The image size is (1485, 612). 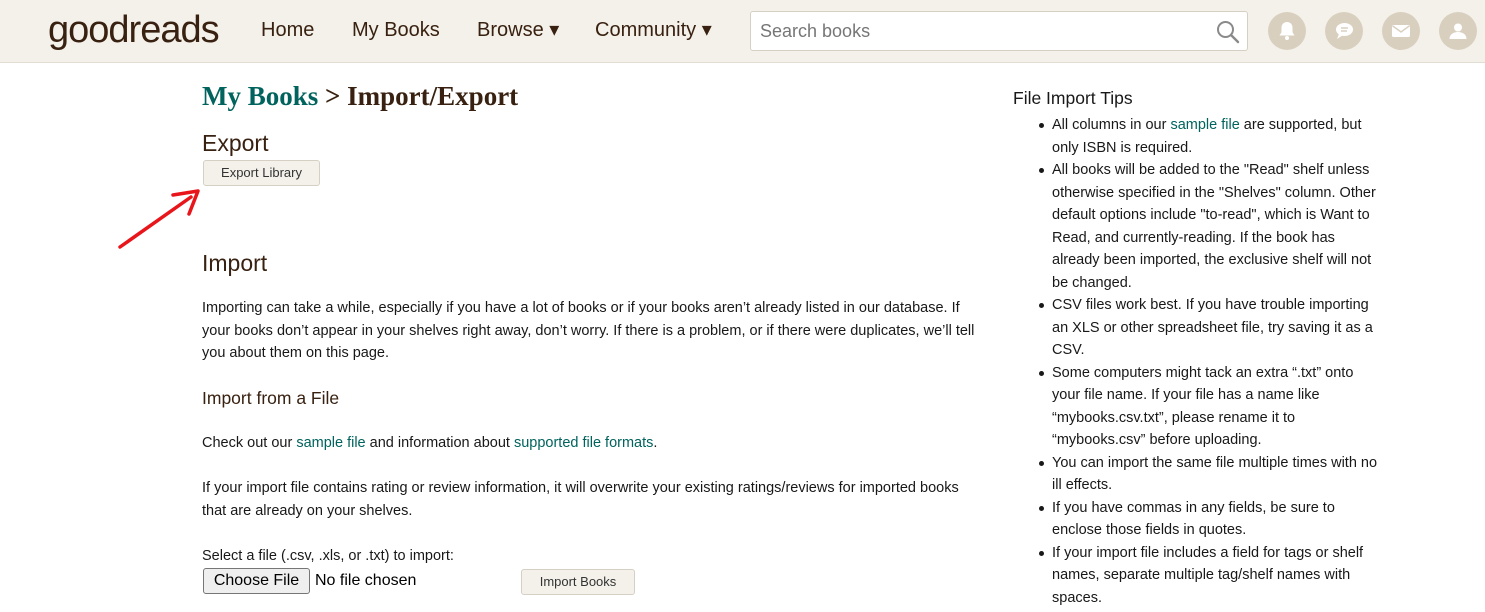 I want to click on supported-formats-link: supported file formats, so click(x=583, y=443).